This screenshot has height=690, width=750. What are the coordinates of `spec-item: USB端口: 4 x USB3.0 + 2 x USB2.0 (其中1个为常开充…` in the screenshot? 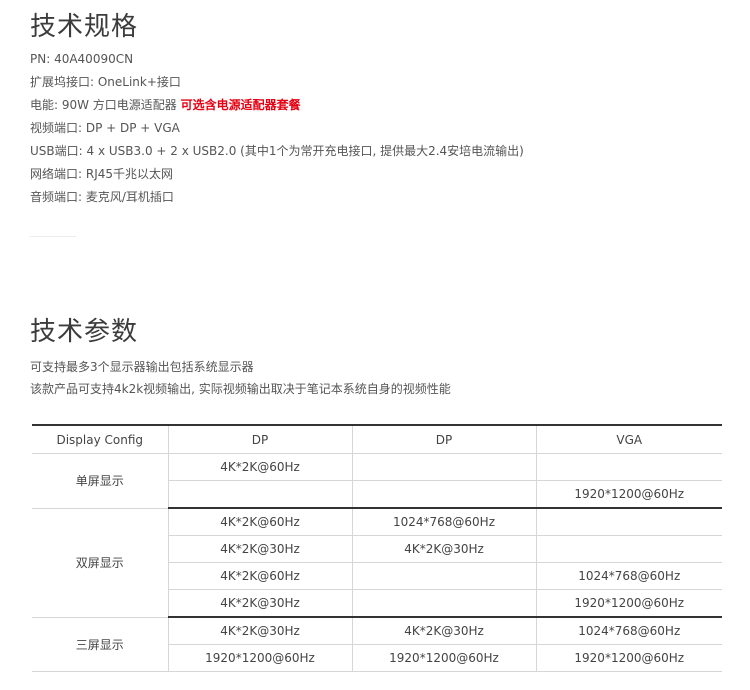 It's located at (277, 151).